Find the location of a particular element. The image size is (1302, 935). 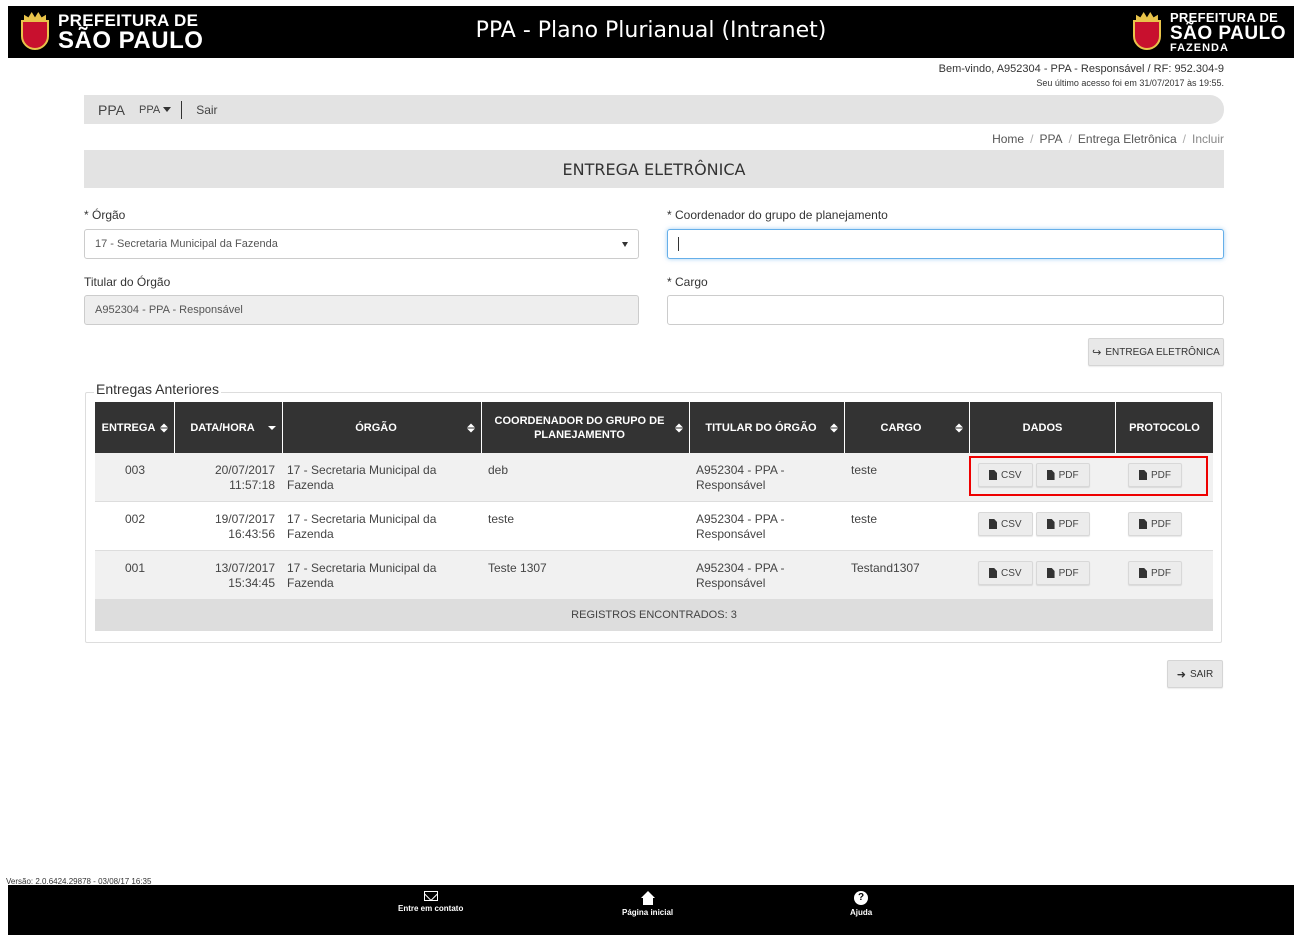

breadcrumb: Home / PPA / Entrega Eletrônica / Incluir is located at coordinates (1108, 139).